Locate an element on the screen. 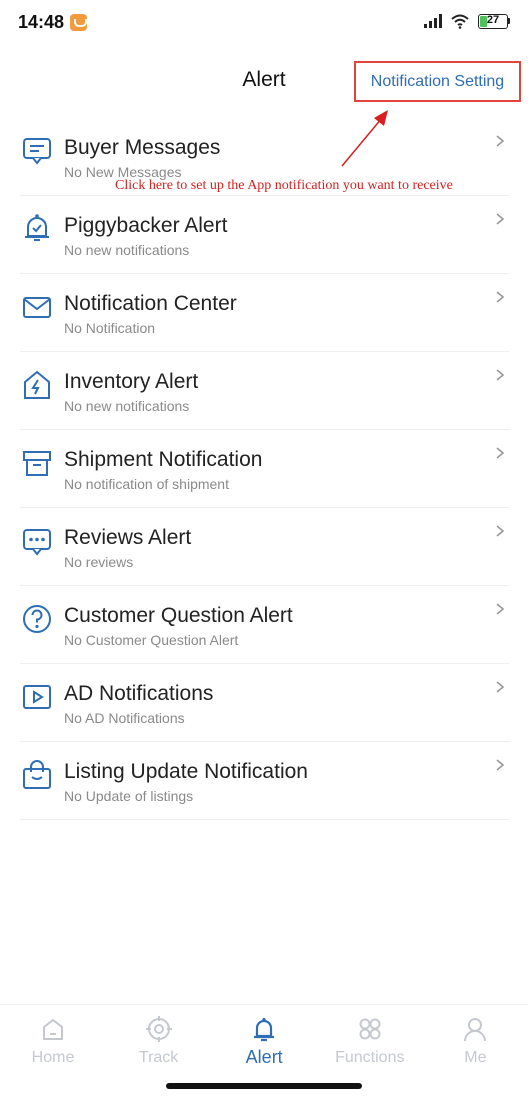 The height and width of the screenshot is (1100, 528). alert-item: Inventory Alert No new notifications is located at coordinates (265, 391).